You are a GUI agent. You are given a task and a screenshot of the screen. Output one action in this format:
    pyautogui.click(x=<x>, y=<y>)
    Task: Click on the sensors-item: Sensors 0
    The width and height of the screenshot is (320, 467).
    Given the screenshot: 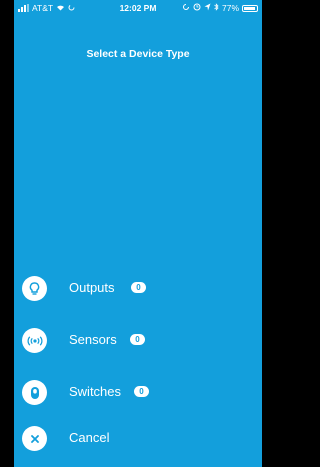 What is the action you would take?
    pyautogui.click(x=138, y=344)
    